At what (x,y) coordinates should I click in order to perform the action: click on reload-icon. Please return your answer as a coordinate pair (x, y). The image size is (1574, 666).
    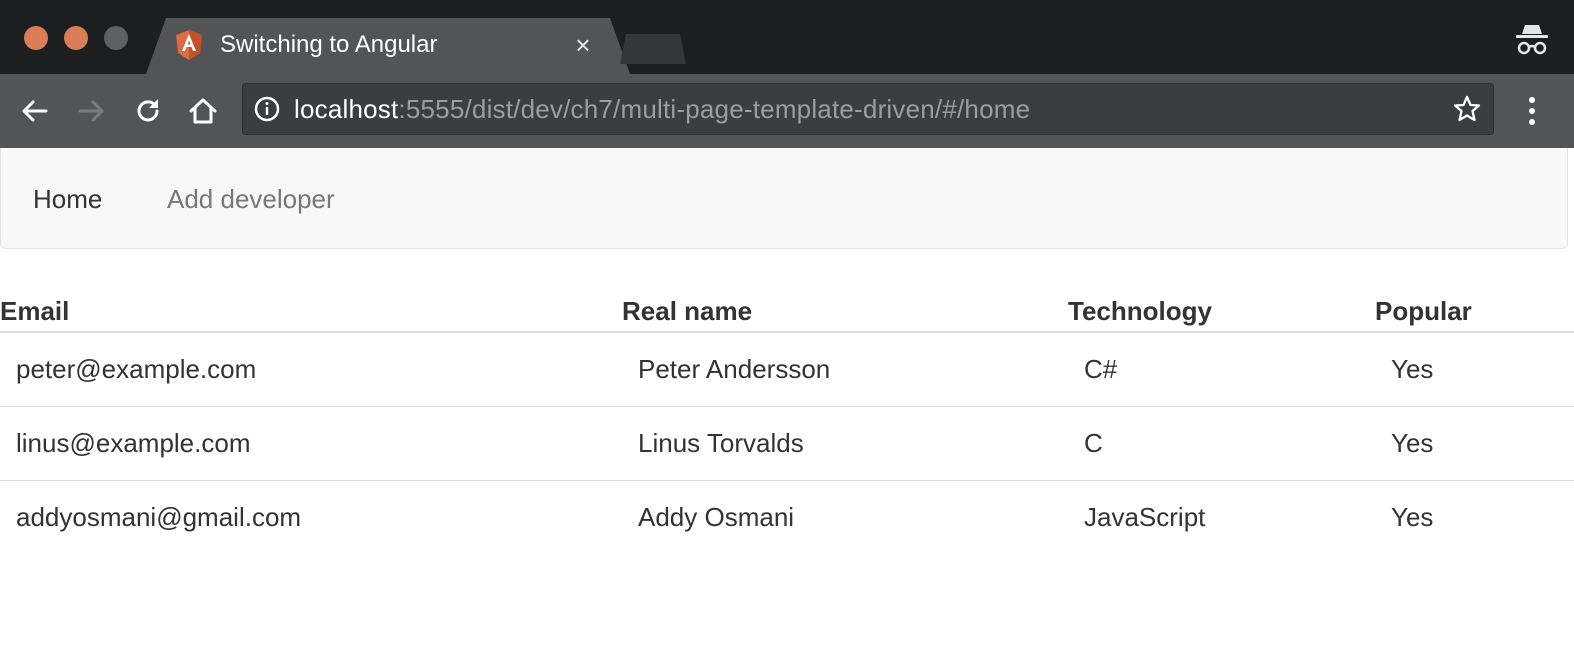
    Looking at the image, I should click on (148, 111).